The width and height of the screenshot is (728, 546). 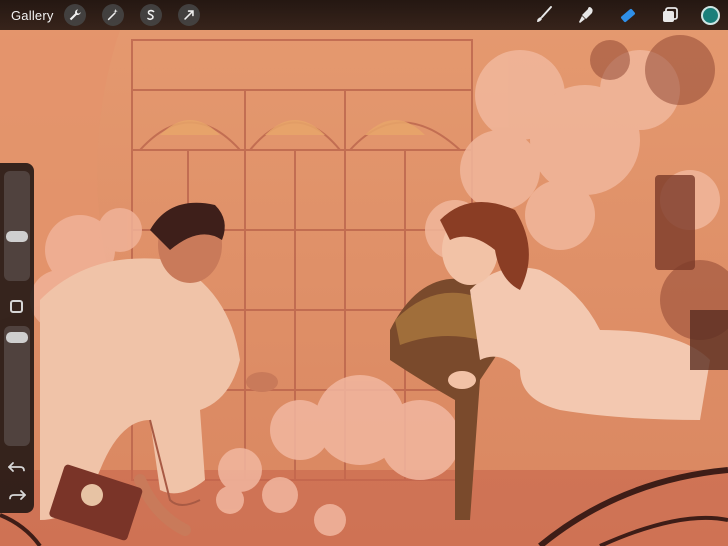 I want to click on modify-button, so click(x=16, y=306).